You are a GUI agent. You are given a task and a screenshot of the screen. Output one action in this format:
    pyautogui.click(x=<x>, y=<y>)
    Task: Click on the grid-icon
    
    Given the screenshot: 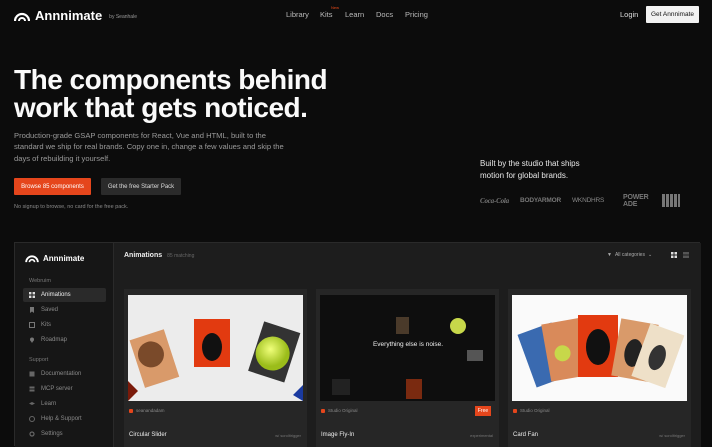 What is the action you would take?
    pyautogui.click(x=32, y=295)
    